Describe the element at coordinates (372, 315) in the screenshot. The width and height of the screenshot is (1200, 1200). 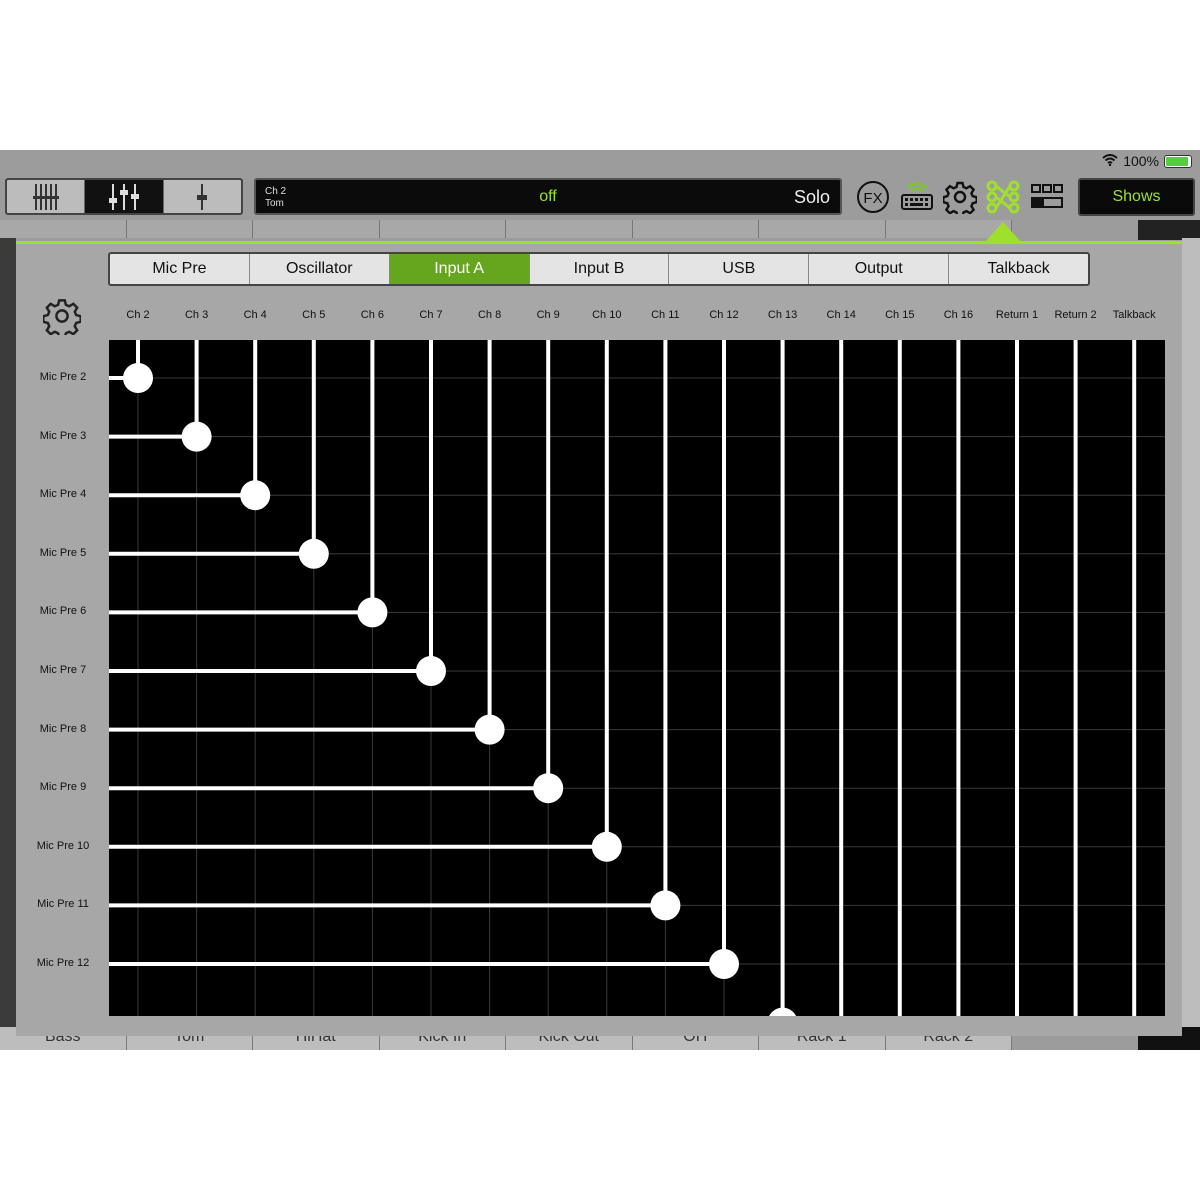
I see `column-label: Ch 6` at that location.